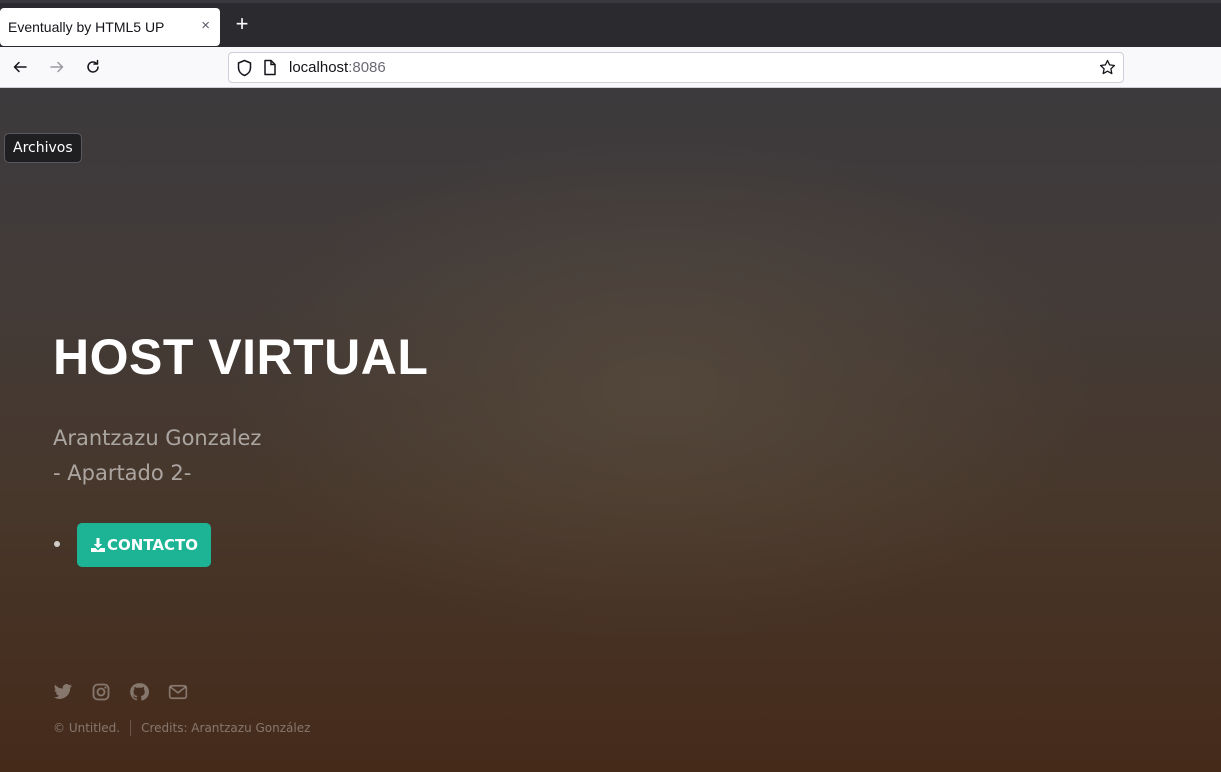 This screenshot has width=1221, height=772. Describe the element at coordinates (270, 67) in the screenshot. I see `page-icon` at that location.